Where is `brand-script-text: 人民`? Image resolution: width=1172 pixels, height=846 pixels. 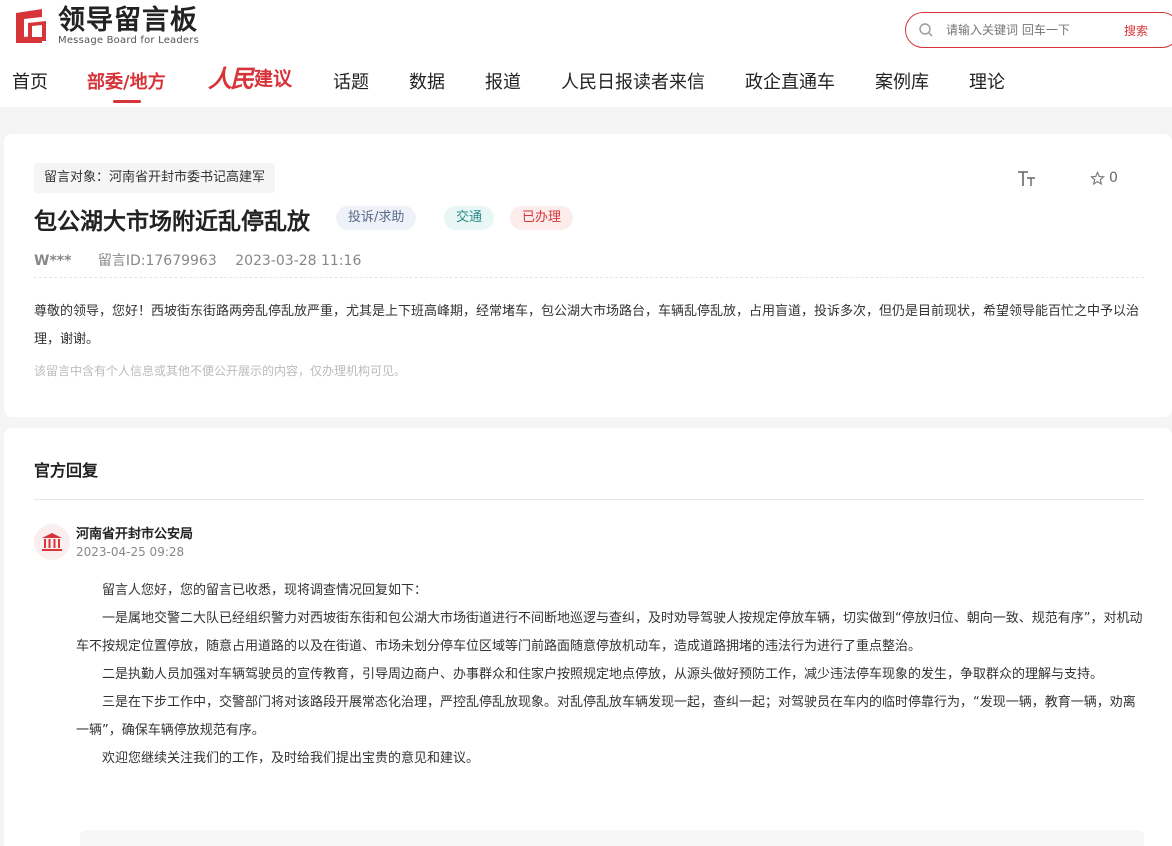 brand-script-text: 人民 is located at coordinates (231, 78).